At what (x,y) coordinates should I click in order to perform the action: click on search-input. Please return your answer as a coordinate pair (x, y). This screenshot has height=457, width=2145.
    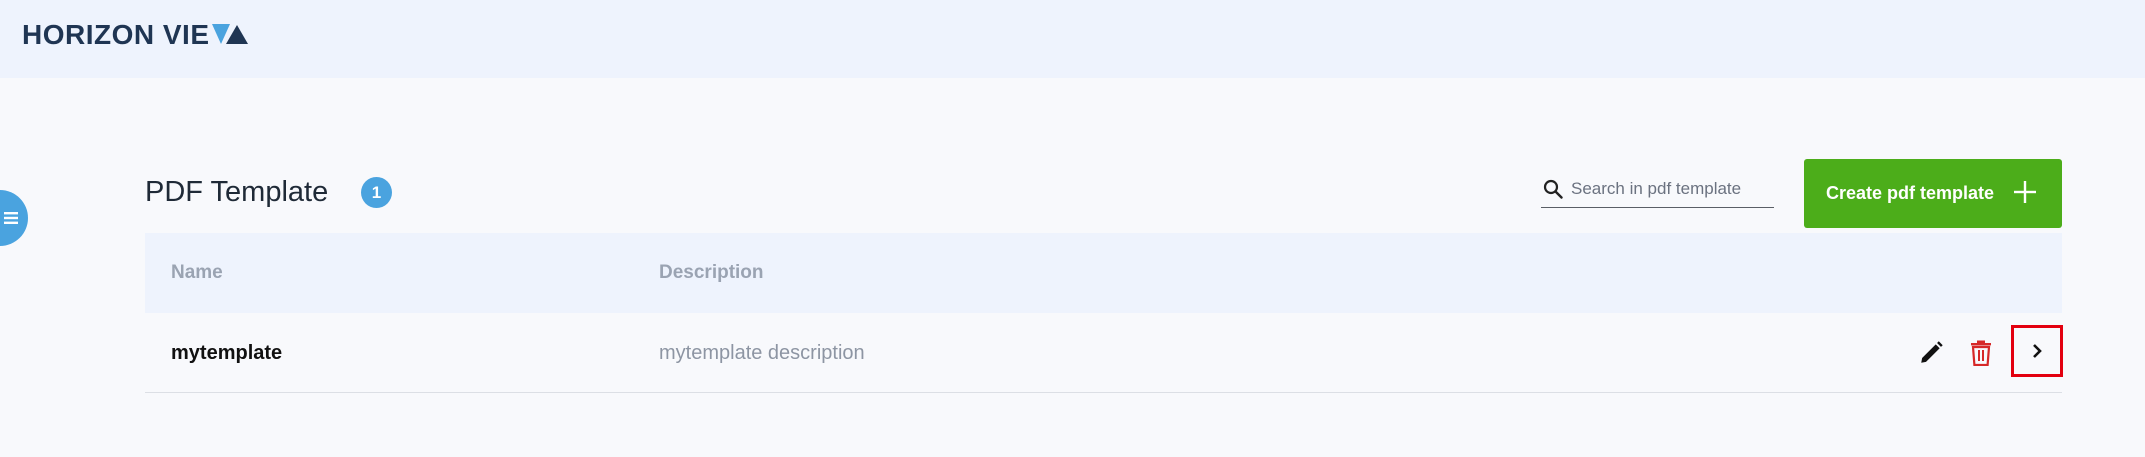
    Looking at the image, I should click on (1666, 188).